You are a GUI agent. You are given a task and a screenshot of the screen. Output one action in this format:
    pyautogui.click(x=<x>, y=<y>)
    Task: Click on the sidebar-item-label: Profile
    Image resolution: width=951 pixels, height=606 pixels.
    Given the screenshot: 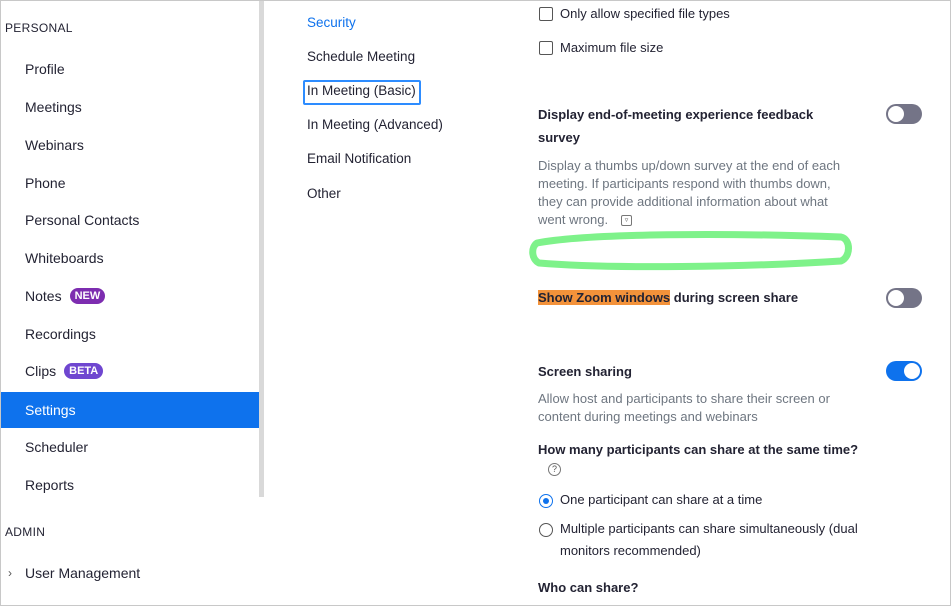 What is the action you would take?
    pyautogui.click(x=45, y=69)
    